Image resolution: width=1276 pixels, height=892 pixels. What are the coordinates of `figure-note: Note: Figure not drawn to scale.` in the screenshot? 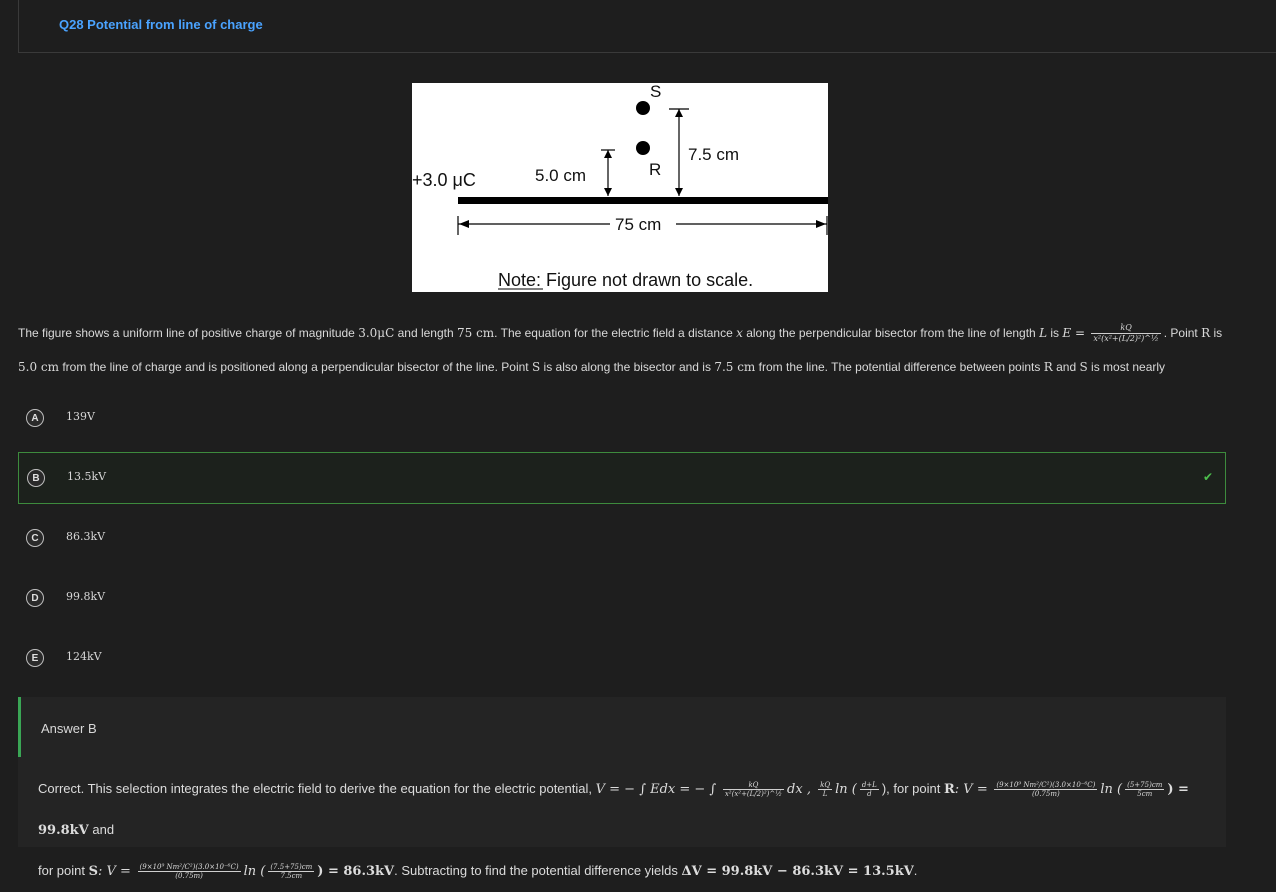 It's located at (625, 280).